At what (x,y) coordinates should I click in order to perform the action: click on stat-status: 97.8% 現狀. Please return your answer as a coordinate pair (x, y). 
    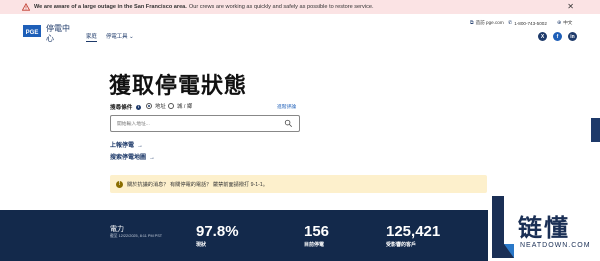
    Looking at the image, I should click on (217, 236).